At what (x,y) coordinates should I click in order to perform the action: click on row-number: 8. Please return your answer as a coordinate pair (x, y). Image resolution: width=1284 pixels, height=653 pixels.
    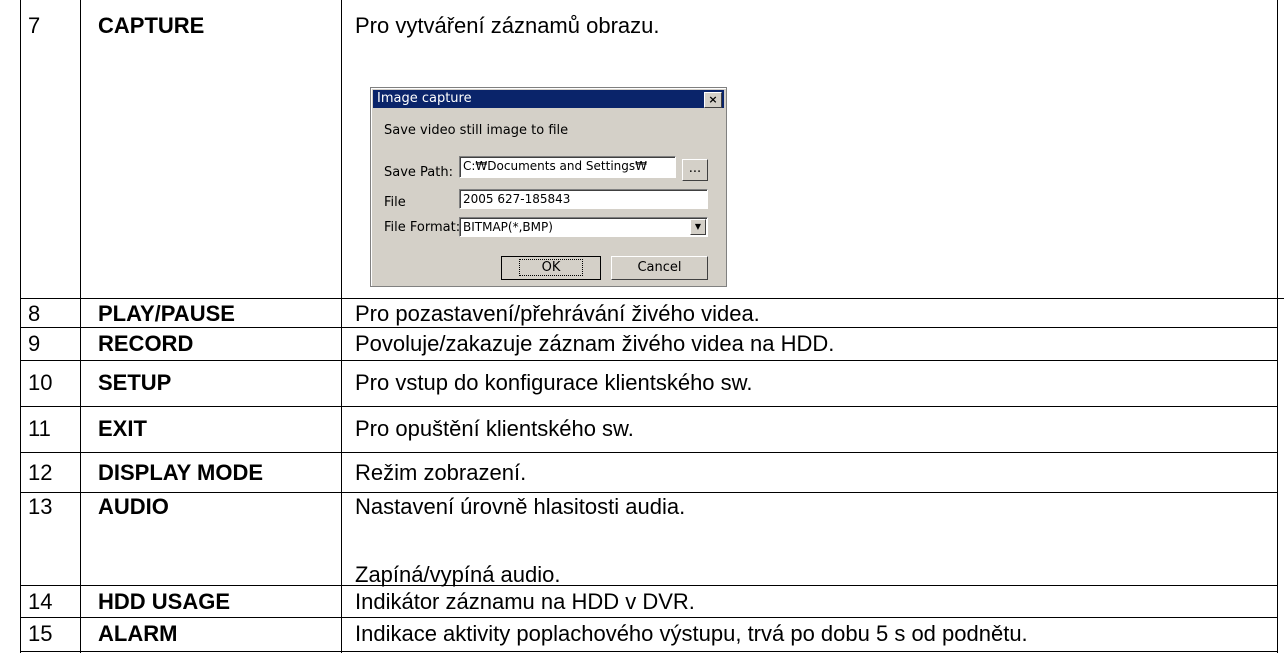
    Looking at the image, I should click on (34, 313).